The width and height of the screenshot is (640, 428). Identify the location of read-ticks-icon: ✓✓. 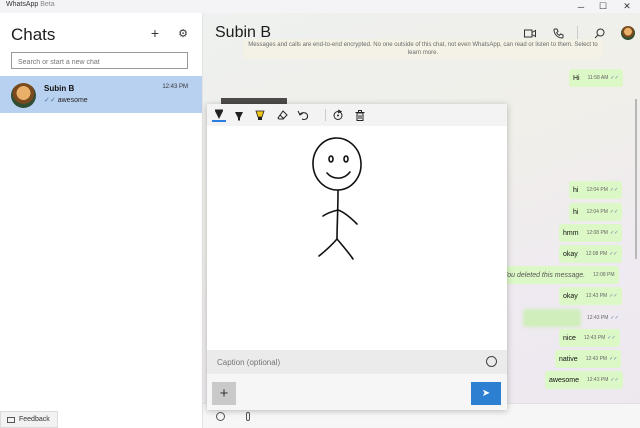
(50, 100).